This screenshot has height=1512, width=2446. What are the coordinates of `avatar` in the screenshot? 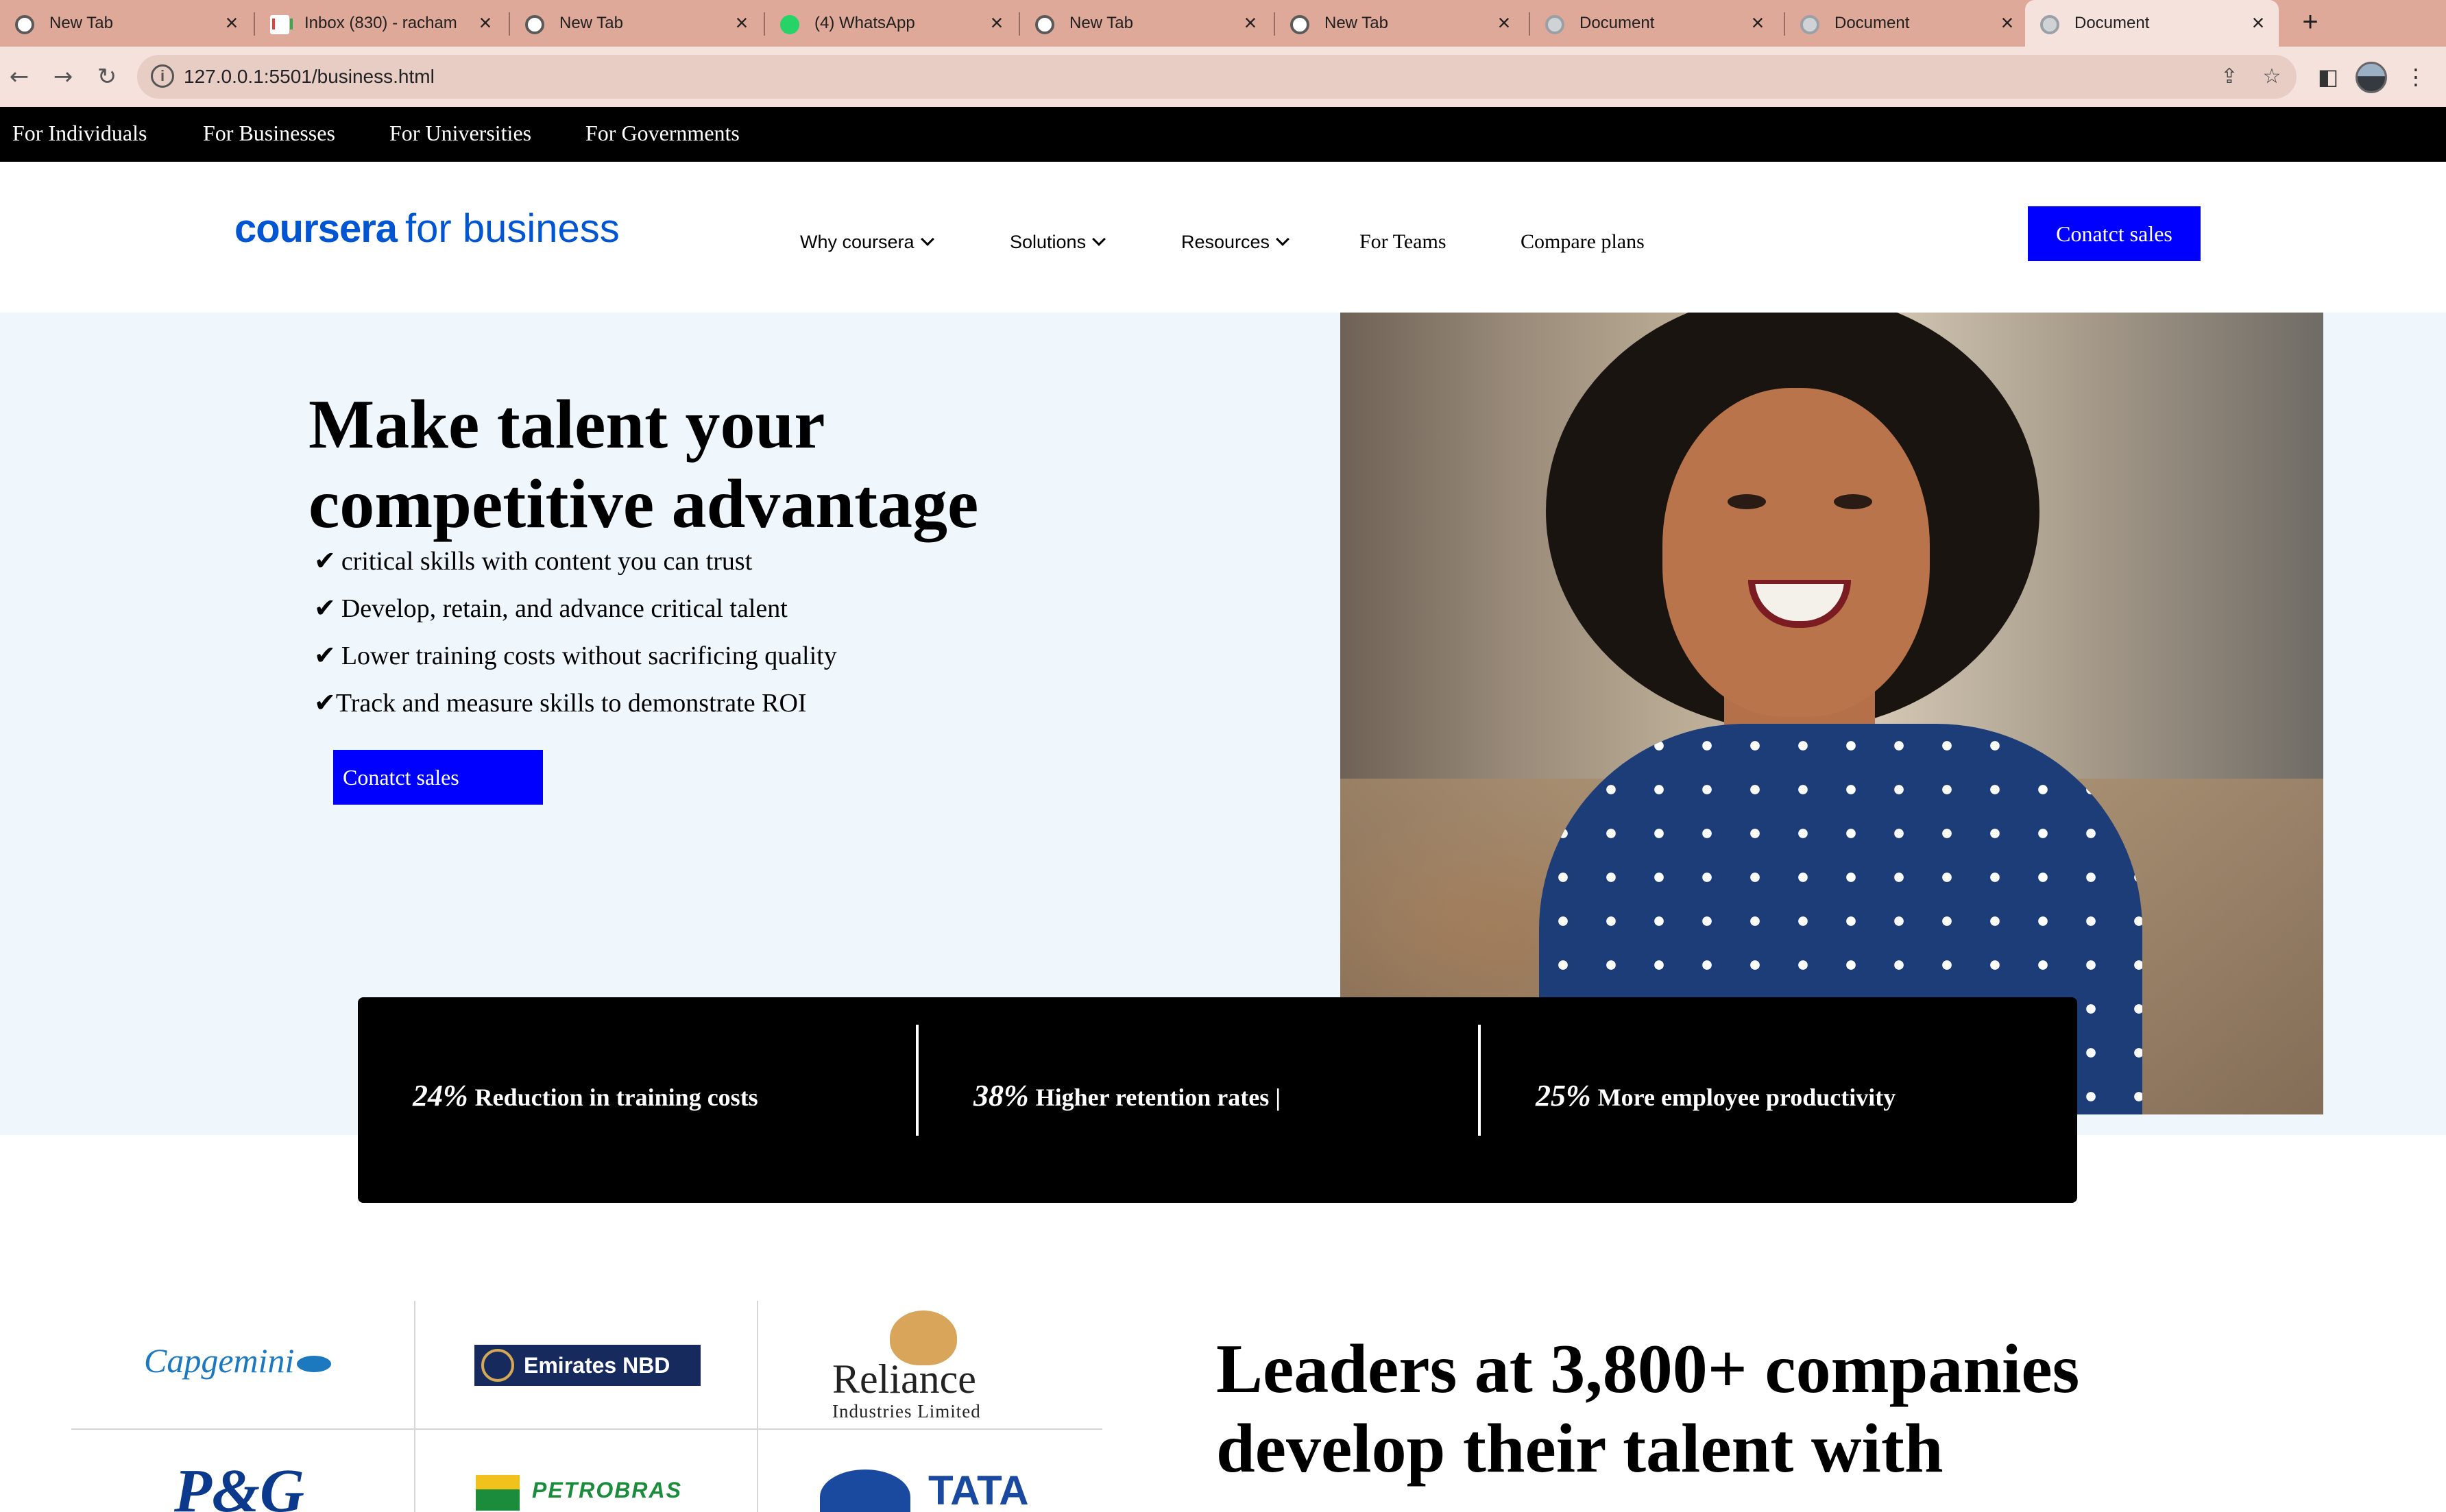 It's located at (2371, 77).